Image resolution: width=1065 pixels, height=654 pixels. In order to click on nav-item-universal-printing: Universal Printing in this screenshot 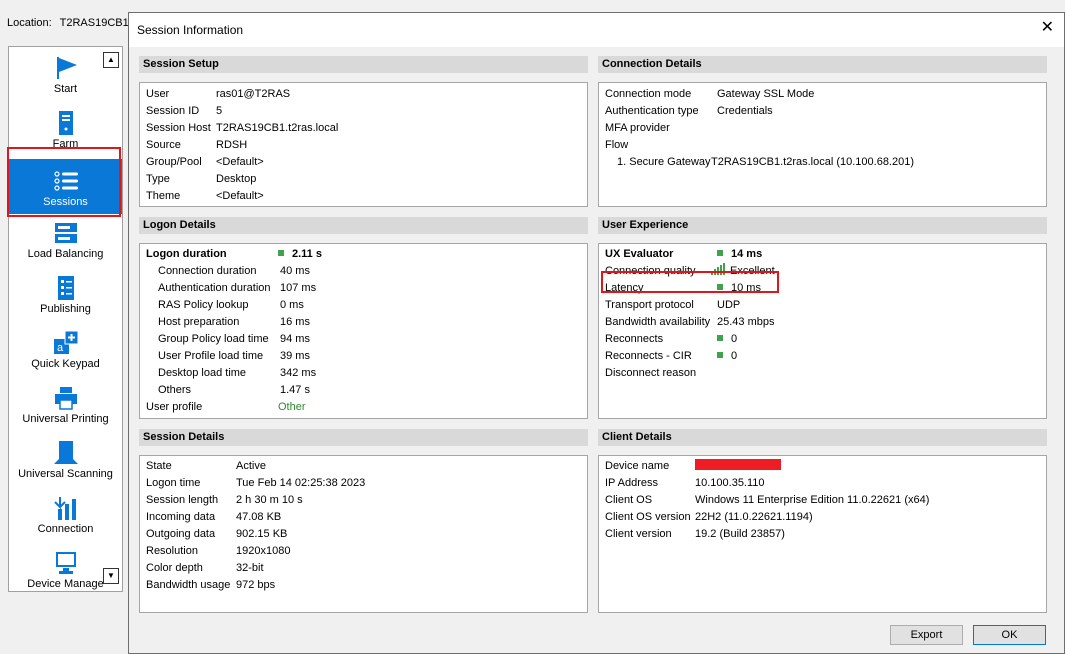, I will do `click(65, 408)`.